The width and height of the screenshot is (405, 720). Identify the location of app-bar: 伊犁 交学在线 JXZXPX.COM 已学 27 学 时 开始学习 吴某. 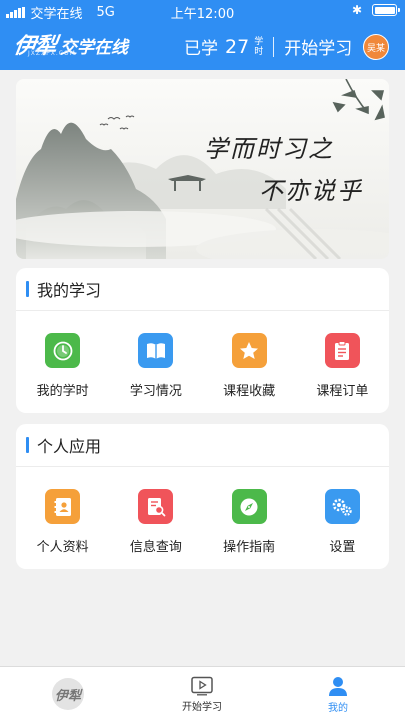
(202, 46).